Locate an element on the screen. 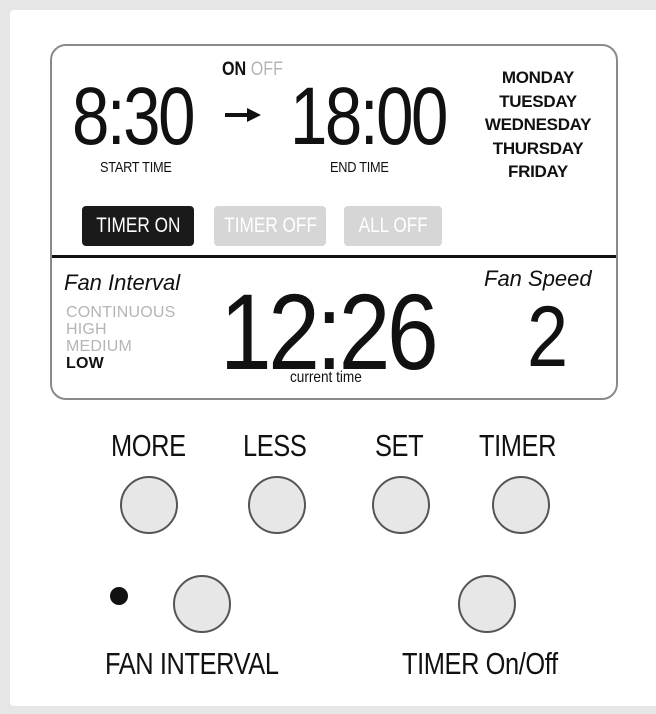 The image size is (656, 714). more-button is located at coordinates (149, 505).